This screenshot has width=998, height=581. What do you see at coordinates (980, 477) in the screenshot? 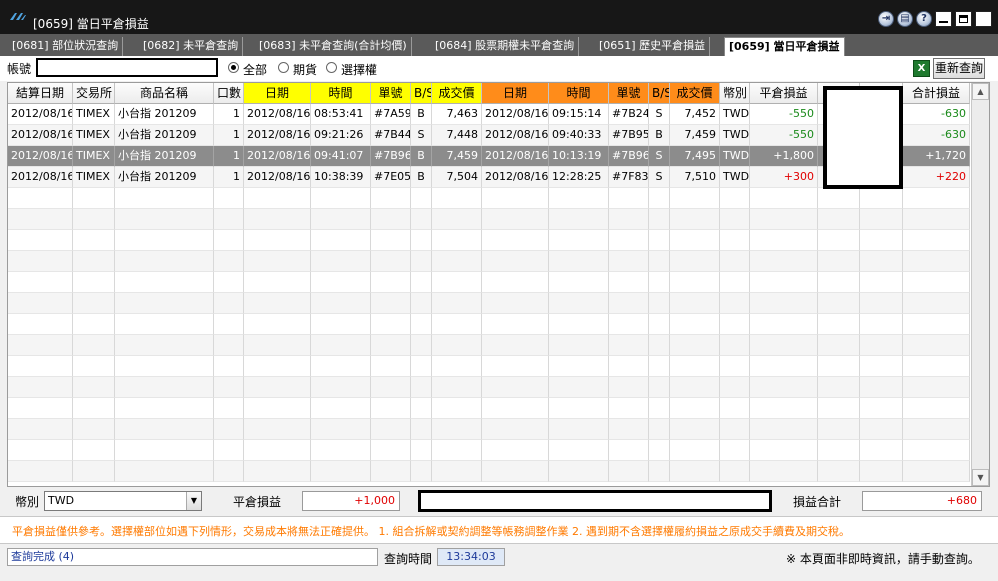
I see `scroll-down-icon: ▼` at bounding box center [980, 477].